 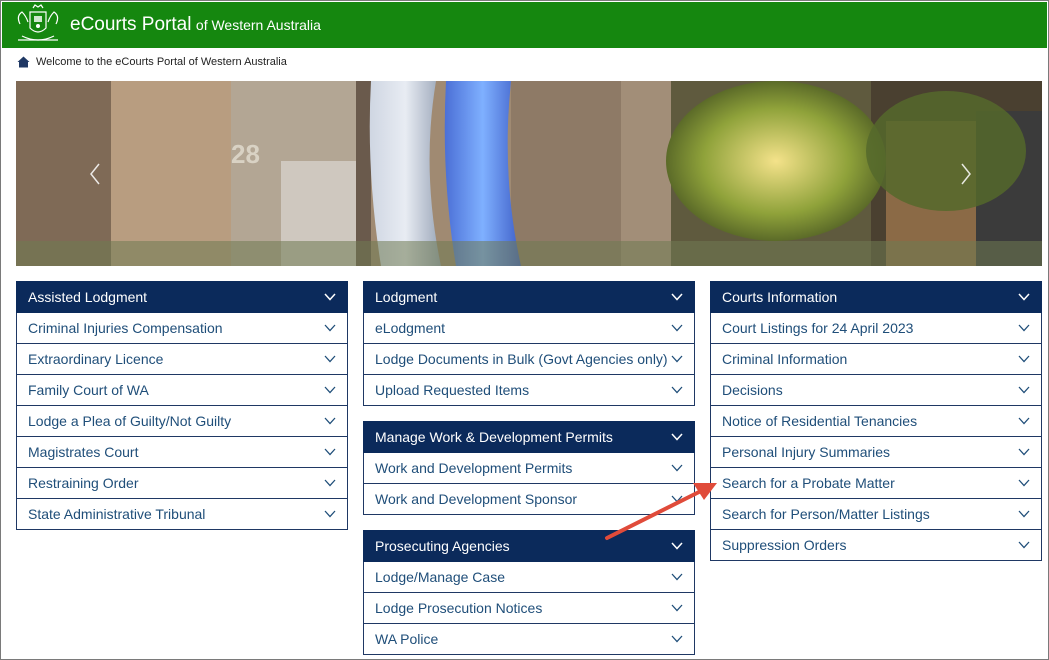 What do you see at coordinates (474, 468) in the screenshot?
I see `item-label: Work and Development Permits` at bounding box center [474, 468].